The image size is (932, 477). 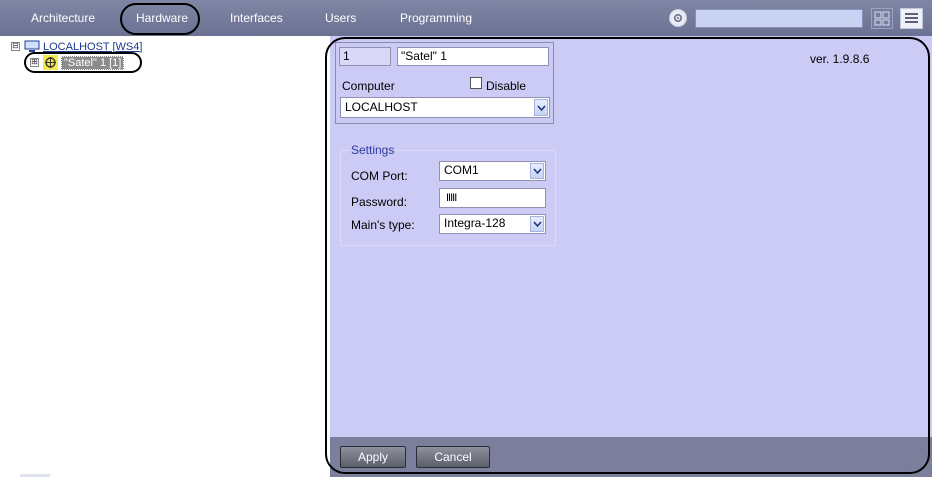 I want to click on tree-node-label: LOCALHOST [WS4], so click(x=93, y=46).